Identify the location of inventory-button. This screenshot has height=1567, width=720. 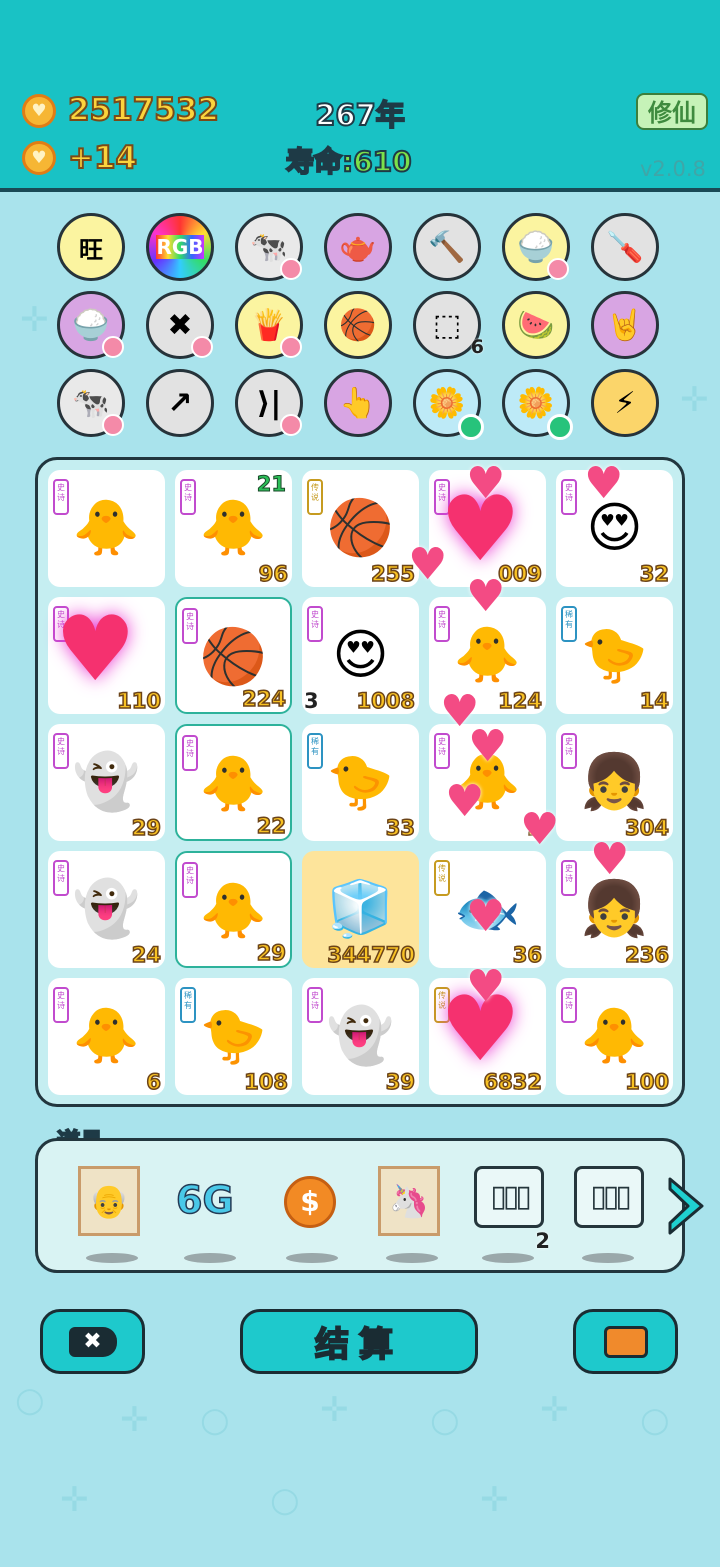
(625, 1341).